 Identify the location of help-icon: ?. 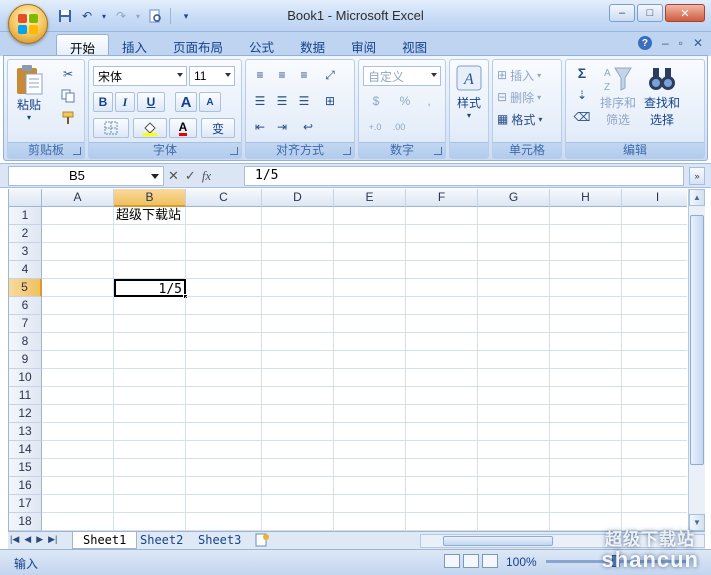
(644, 43).